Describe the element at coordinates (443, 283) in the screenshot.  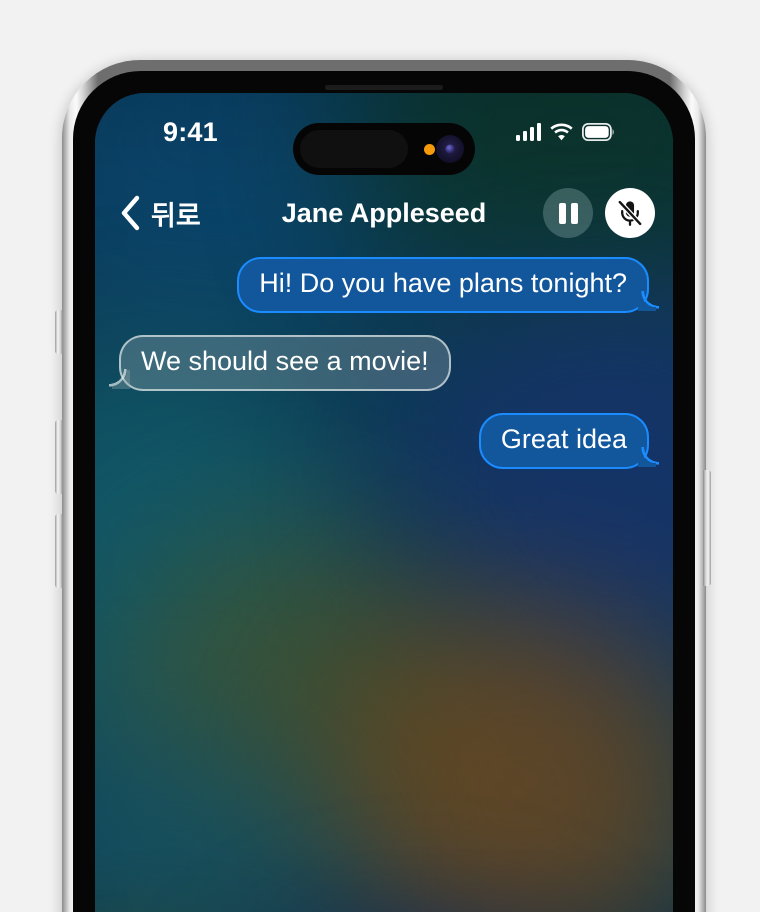
I see `message-text: Hi! Do you have plans tonight?` at that location.